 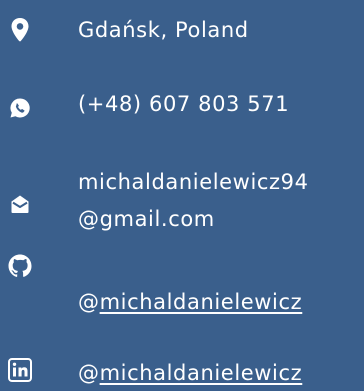 I want to click on location-text: Gdańsk, Poland, so click(x=163, y=30).